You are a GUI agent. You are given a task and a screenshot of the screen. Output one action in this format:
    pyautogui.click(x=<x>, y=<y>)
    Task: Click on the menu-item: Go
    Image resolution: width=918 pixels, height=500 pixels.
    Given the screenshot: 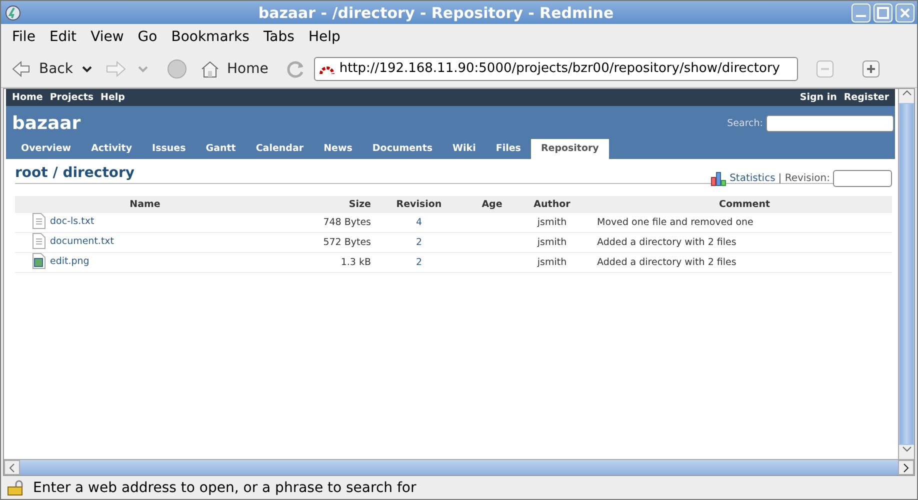 What is the action you would take?
    pyautogui.click(x=147, y=37)
    